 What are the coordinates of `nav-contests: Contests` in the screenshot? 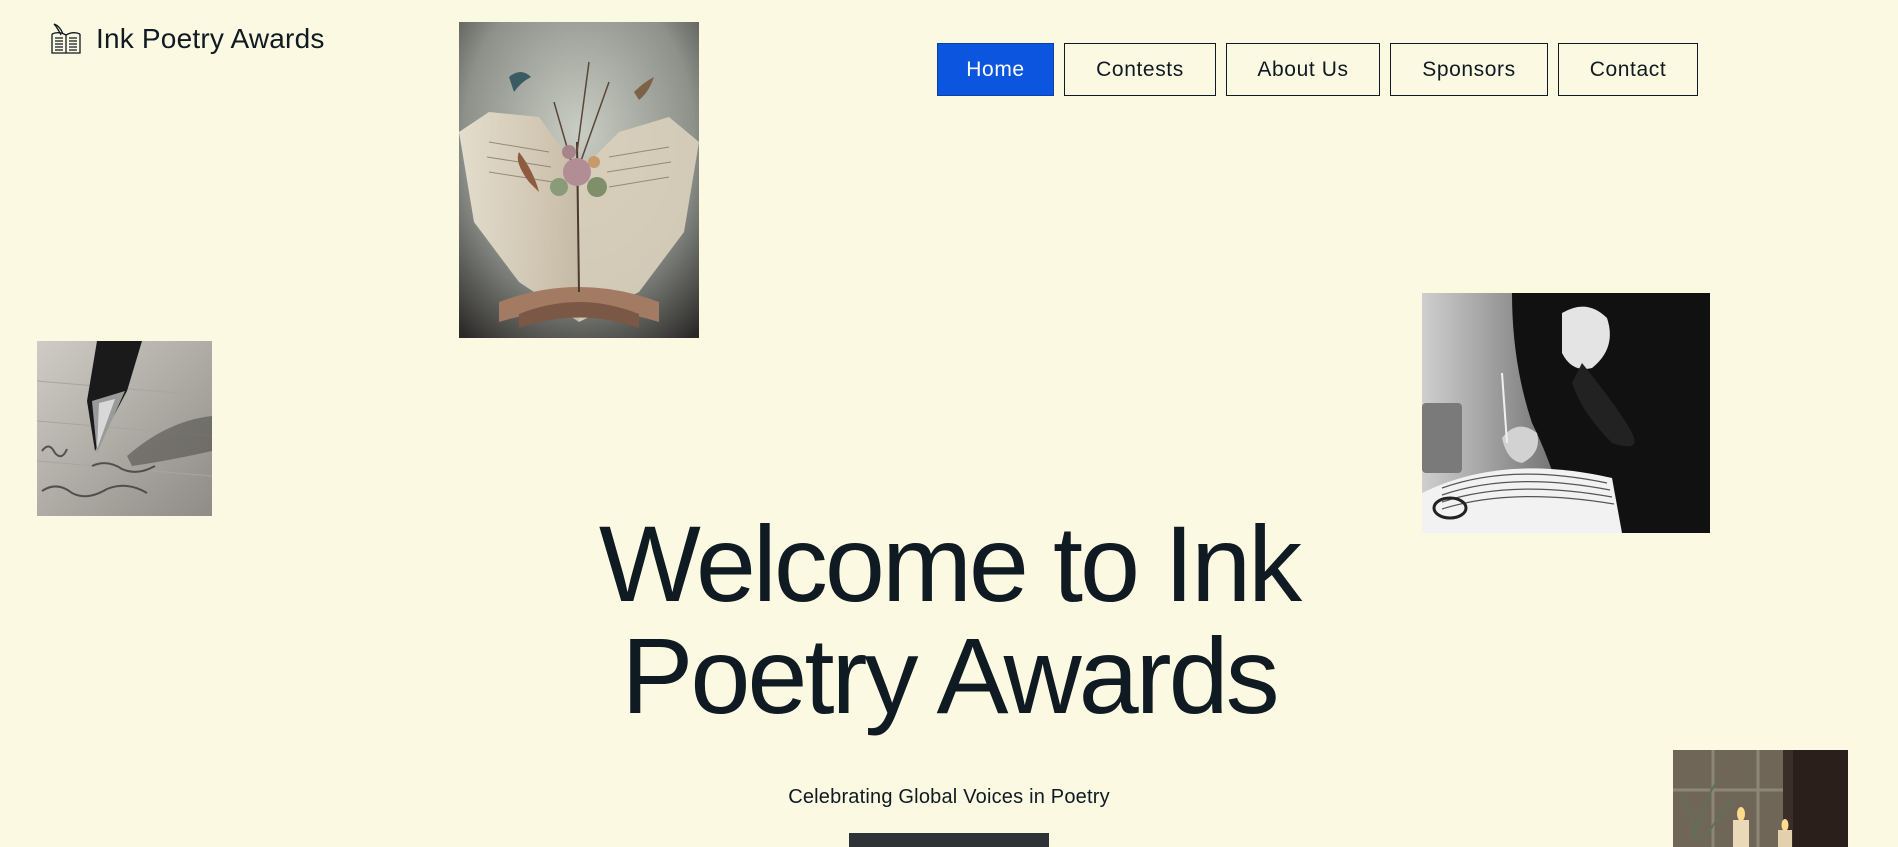 It's located at (1140, 69).